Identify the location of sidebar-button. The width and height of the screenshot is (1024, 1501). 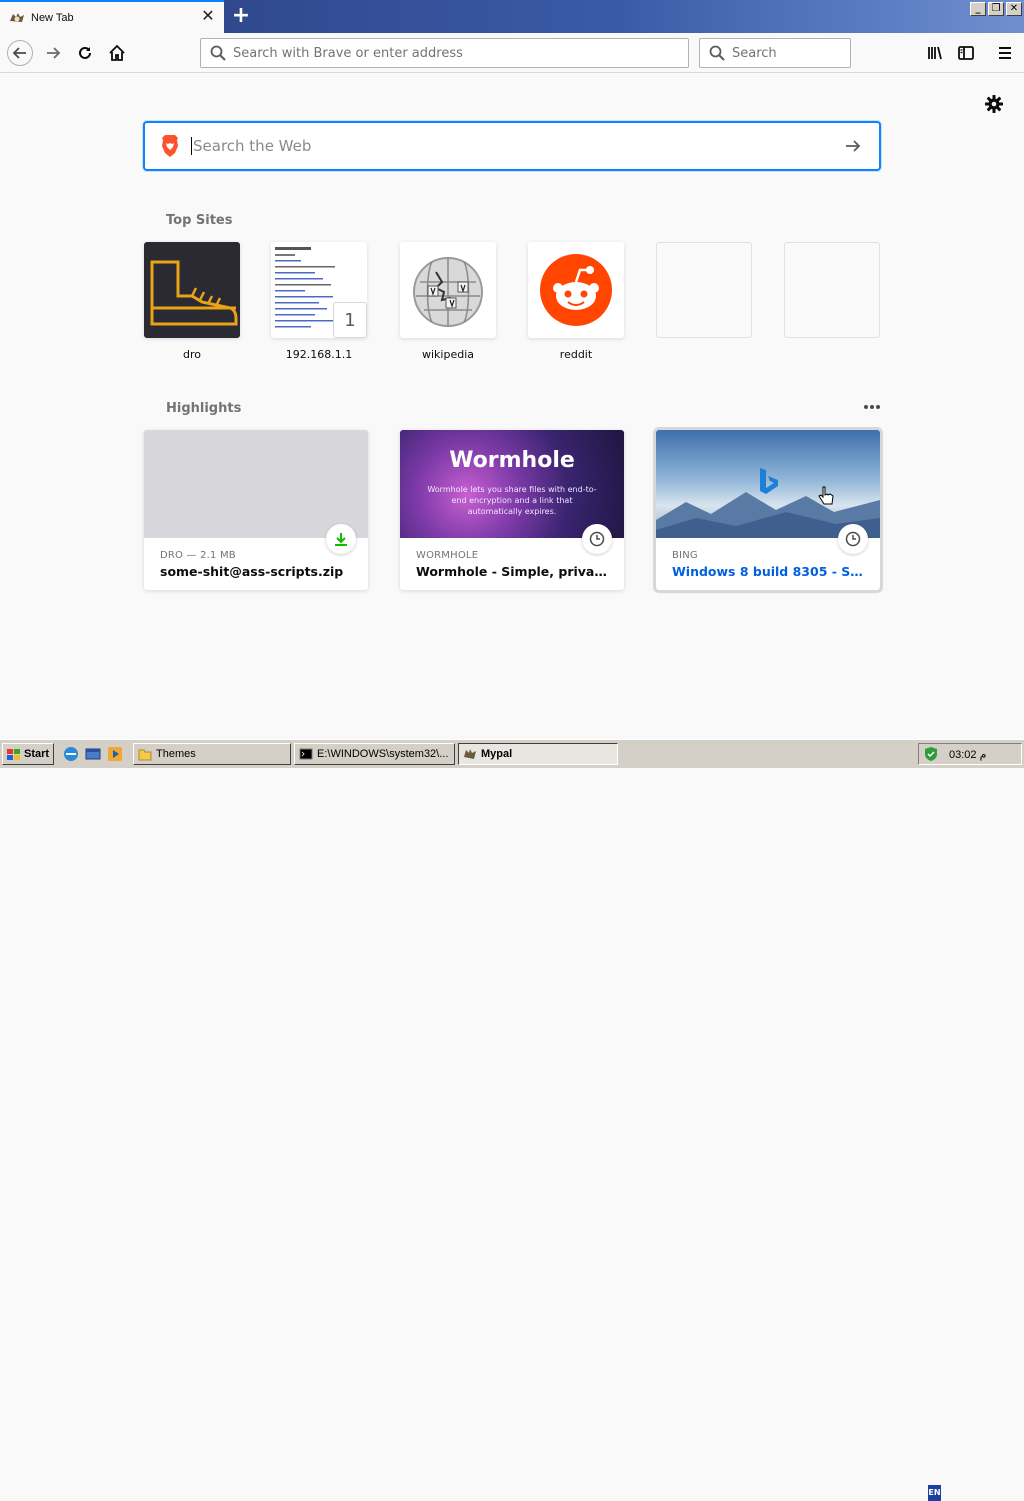
(966, 53).